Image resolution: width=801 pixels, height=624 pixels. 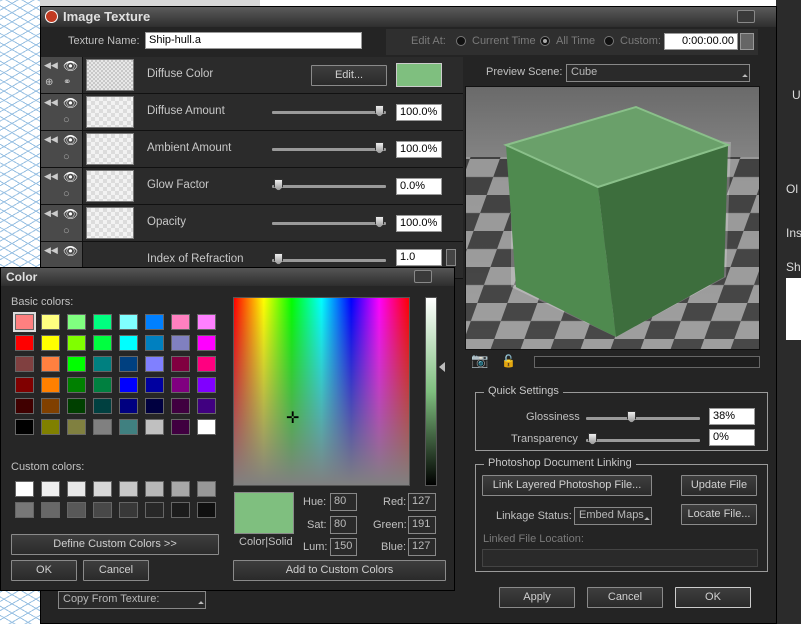 I want to click on time-input: 0:00:00.00, so click(x=701, y=41).